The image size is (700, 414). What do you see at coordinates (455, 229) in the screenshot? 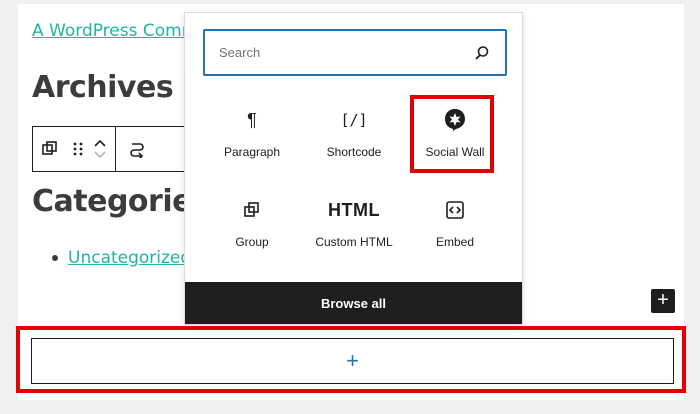
I see `block-embed: Embed` at bounding box center [455, 229].